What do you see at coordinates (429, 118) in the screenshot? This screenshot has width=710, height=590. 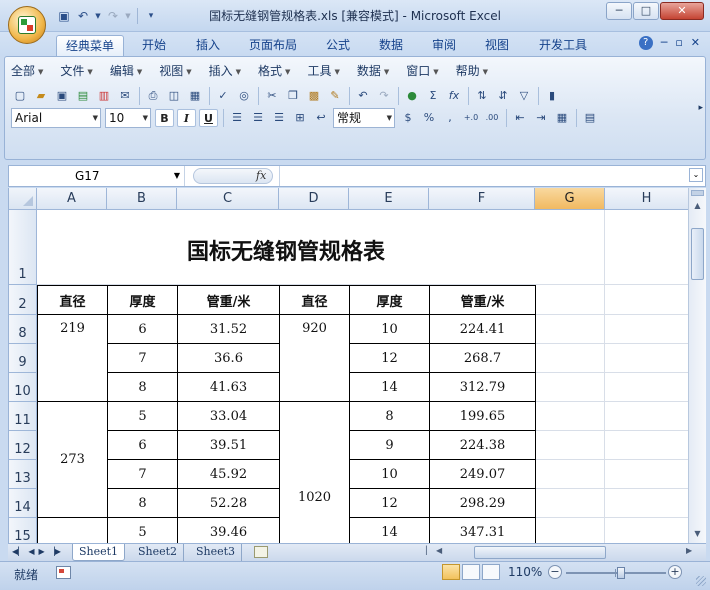 I see `percent-button: %` at bounding box center [429, 118].